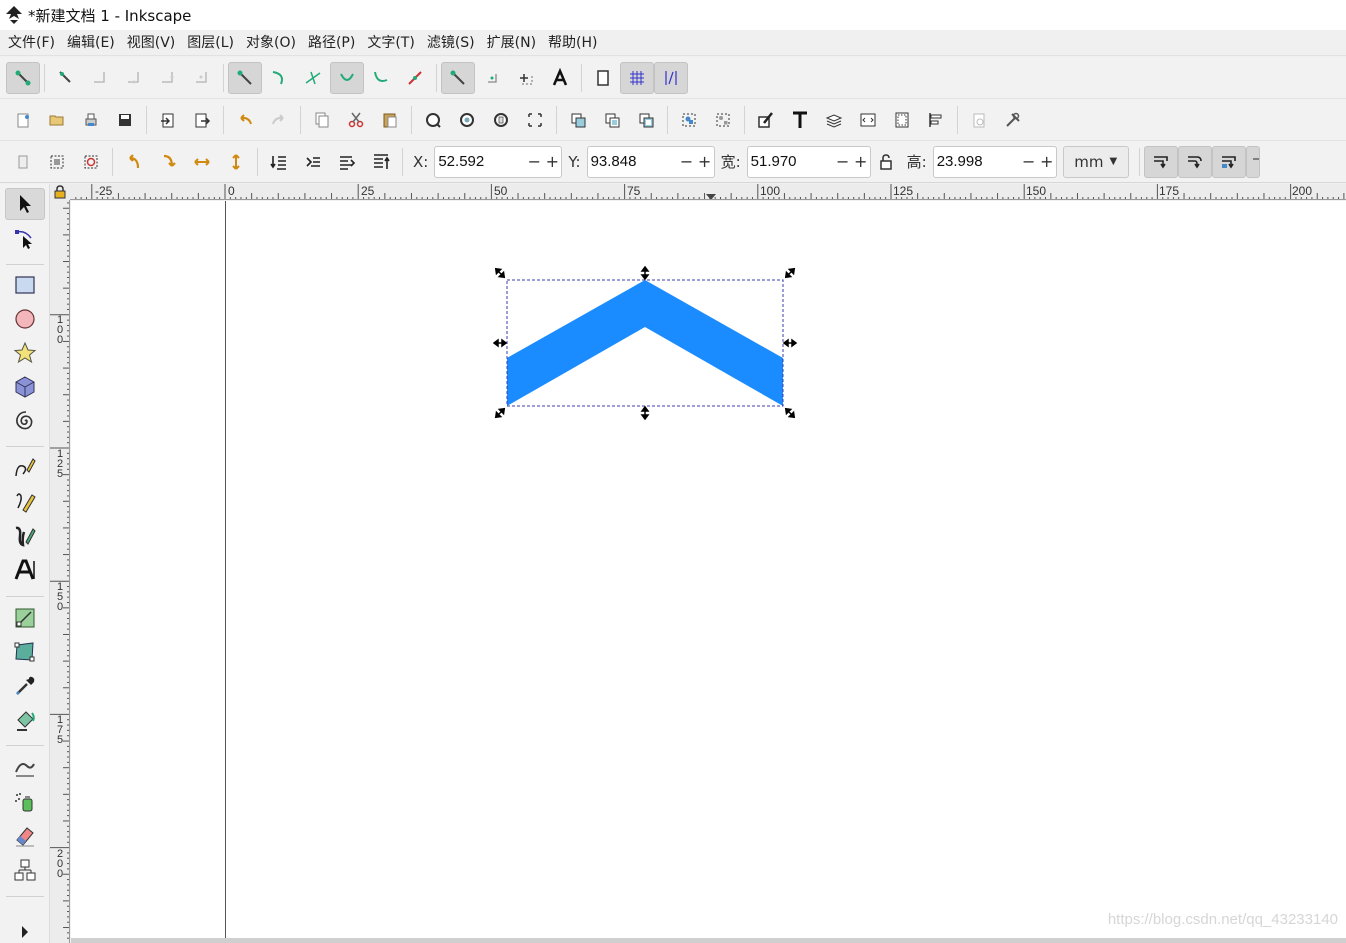 This screenshot has height=943, width=1346. Describe the element at coordinates (1228, 161) in the screenshot. I see `transform-gradients-button` at that location.